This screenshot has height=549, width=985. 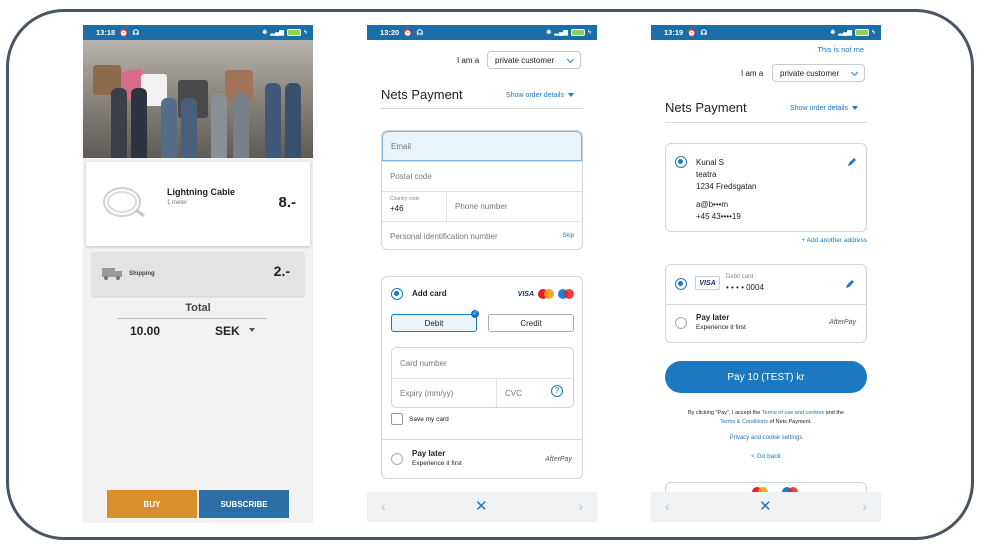 What do you see at coordinates (244, 504) in the screenshot?
I see `subscribe-button: SUBSCRIBE` at bounding box center [244, 504].